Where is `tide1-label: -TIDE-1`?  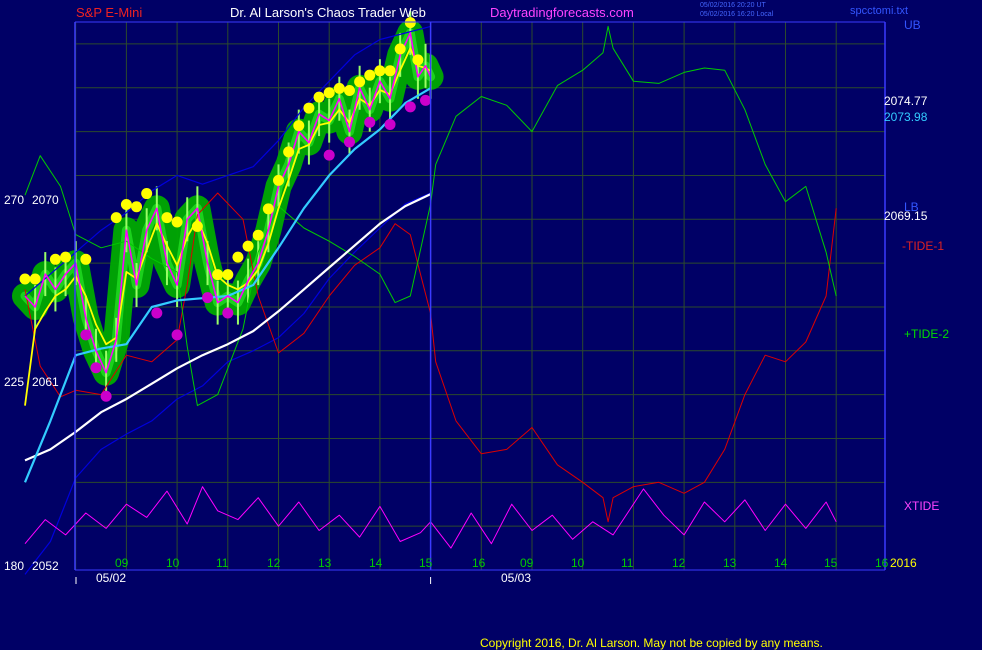
tide1-label: -TIDE-1 is located at coordinates (923, 246).